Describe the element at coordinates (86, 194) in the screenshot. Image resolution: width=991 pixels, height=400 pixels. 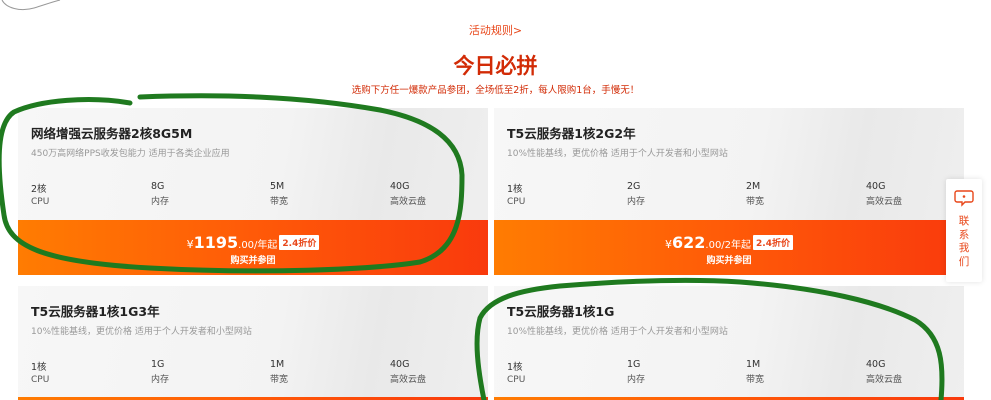
I see `spec-cpu: 2核 CPU` at that location.